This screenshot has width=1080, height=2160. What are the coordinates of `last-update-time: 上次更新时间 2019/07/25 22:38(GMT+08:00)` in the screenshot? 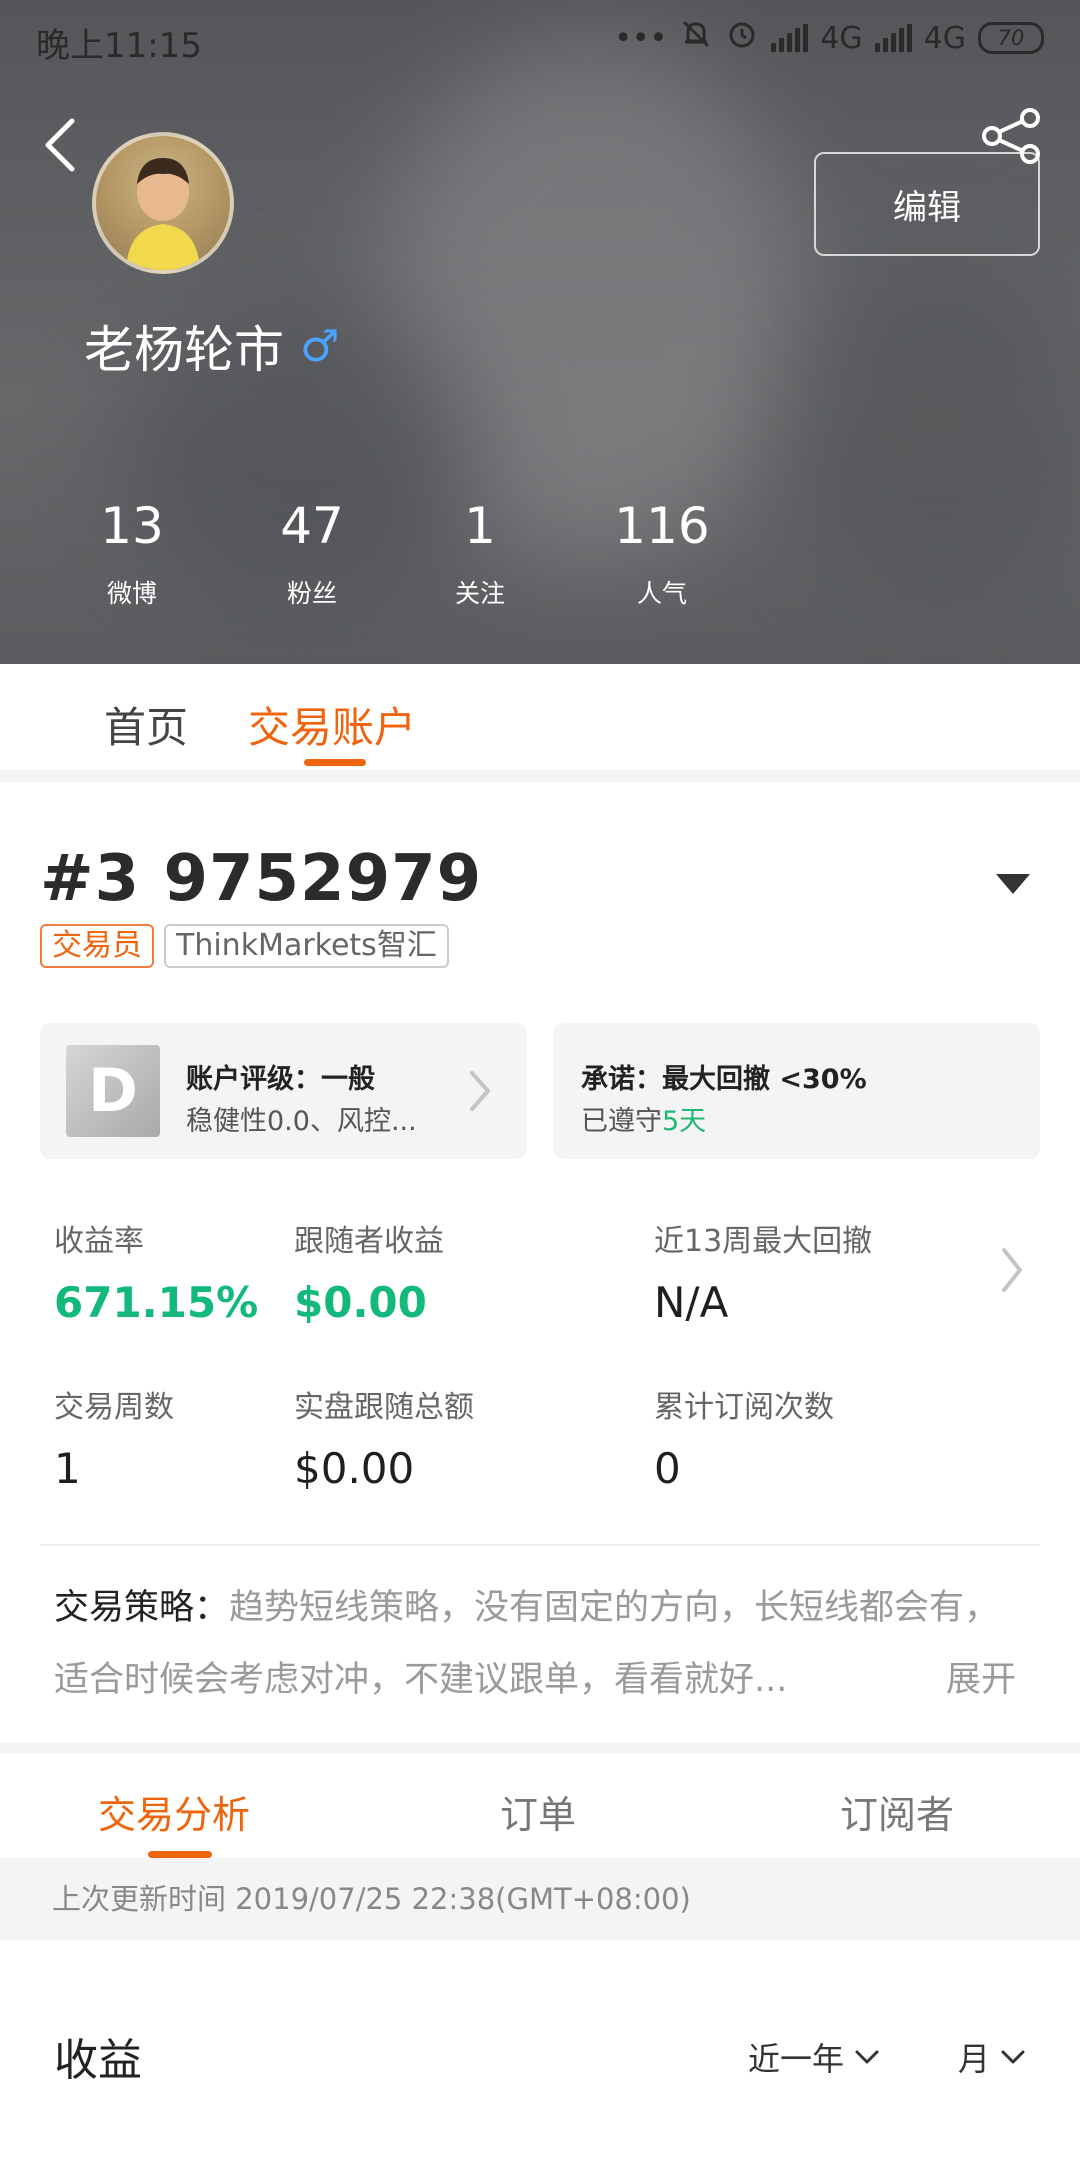 It's located at (540, 1899).